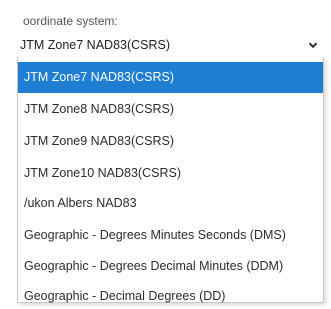  I want to click on option-utm-zone10: JTM Zone10 NAD83(CSRS), so click(170, 173).